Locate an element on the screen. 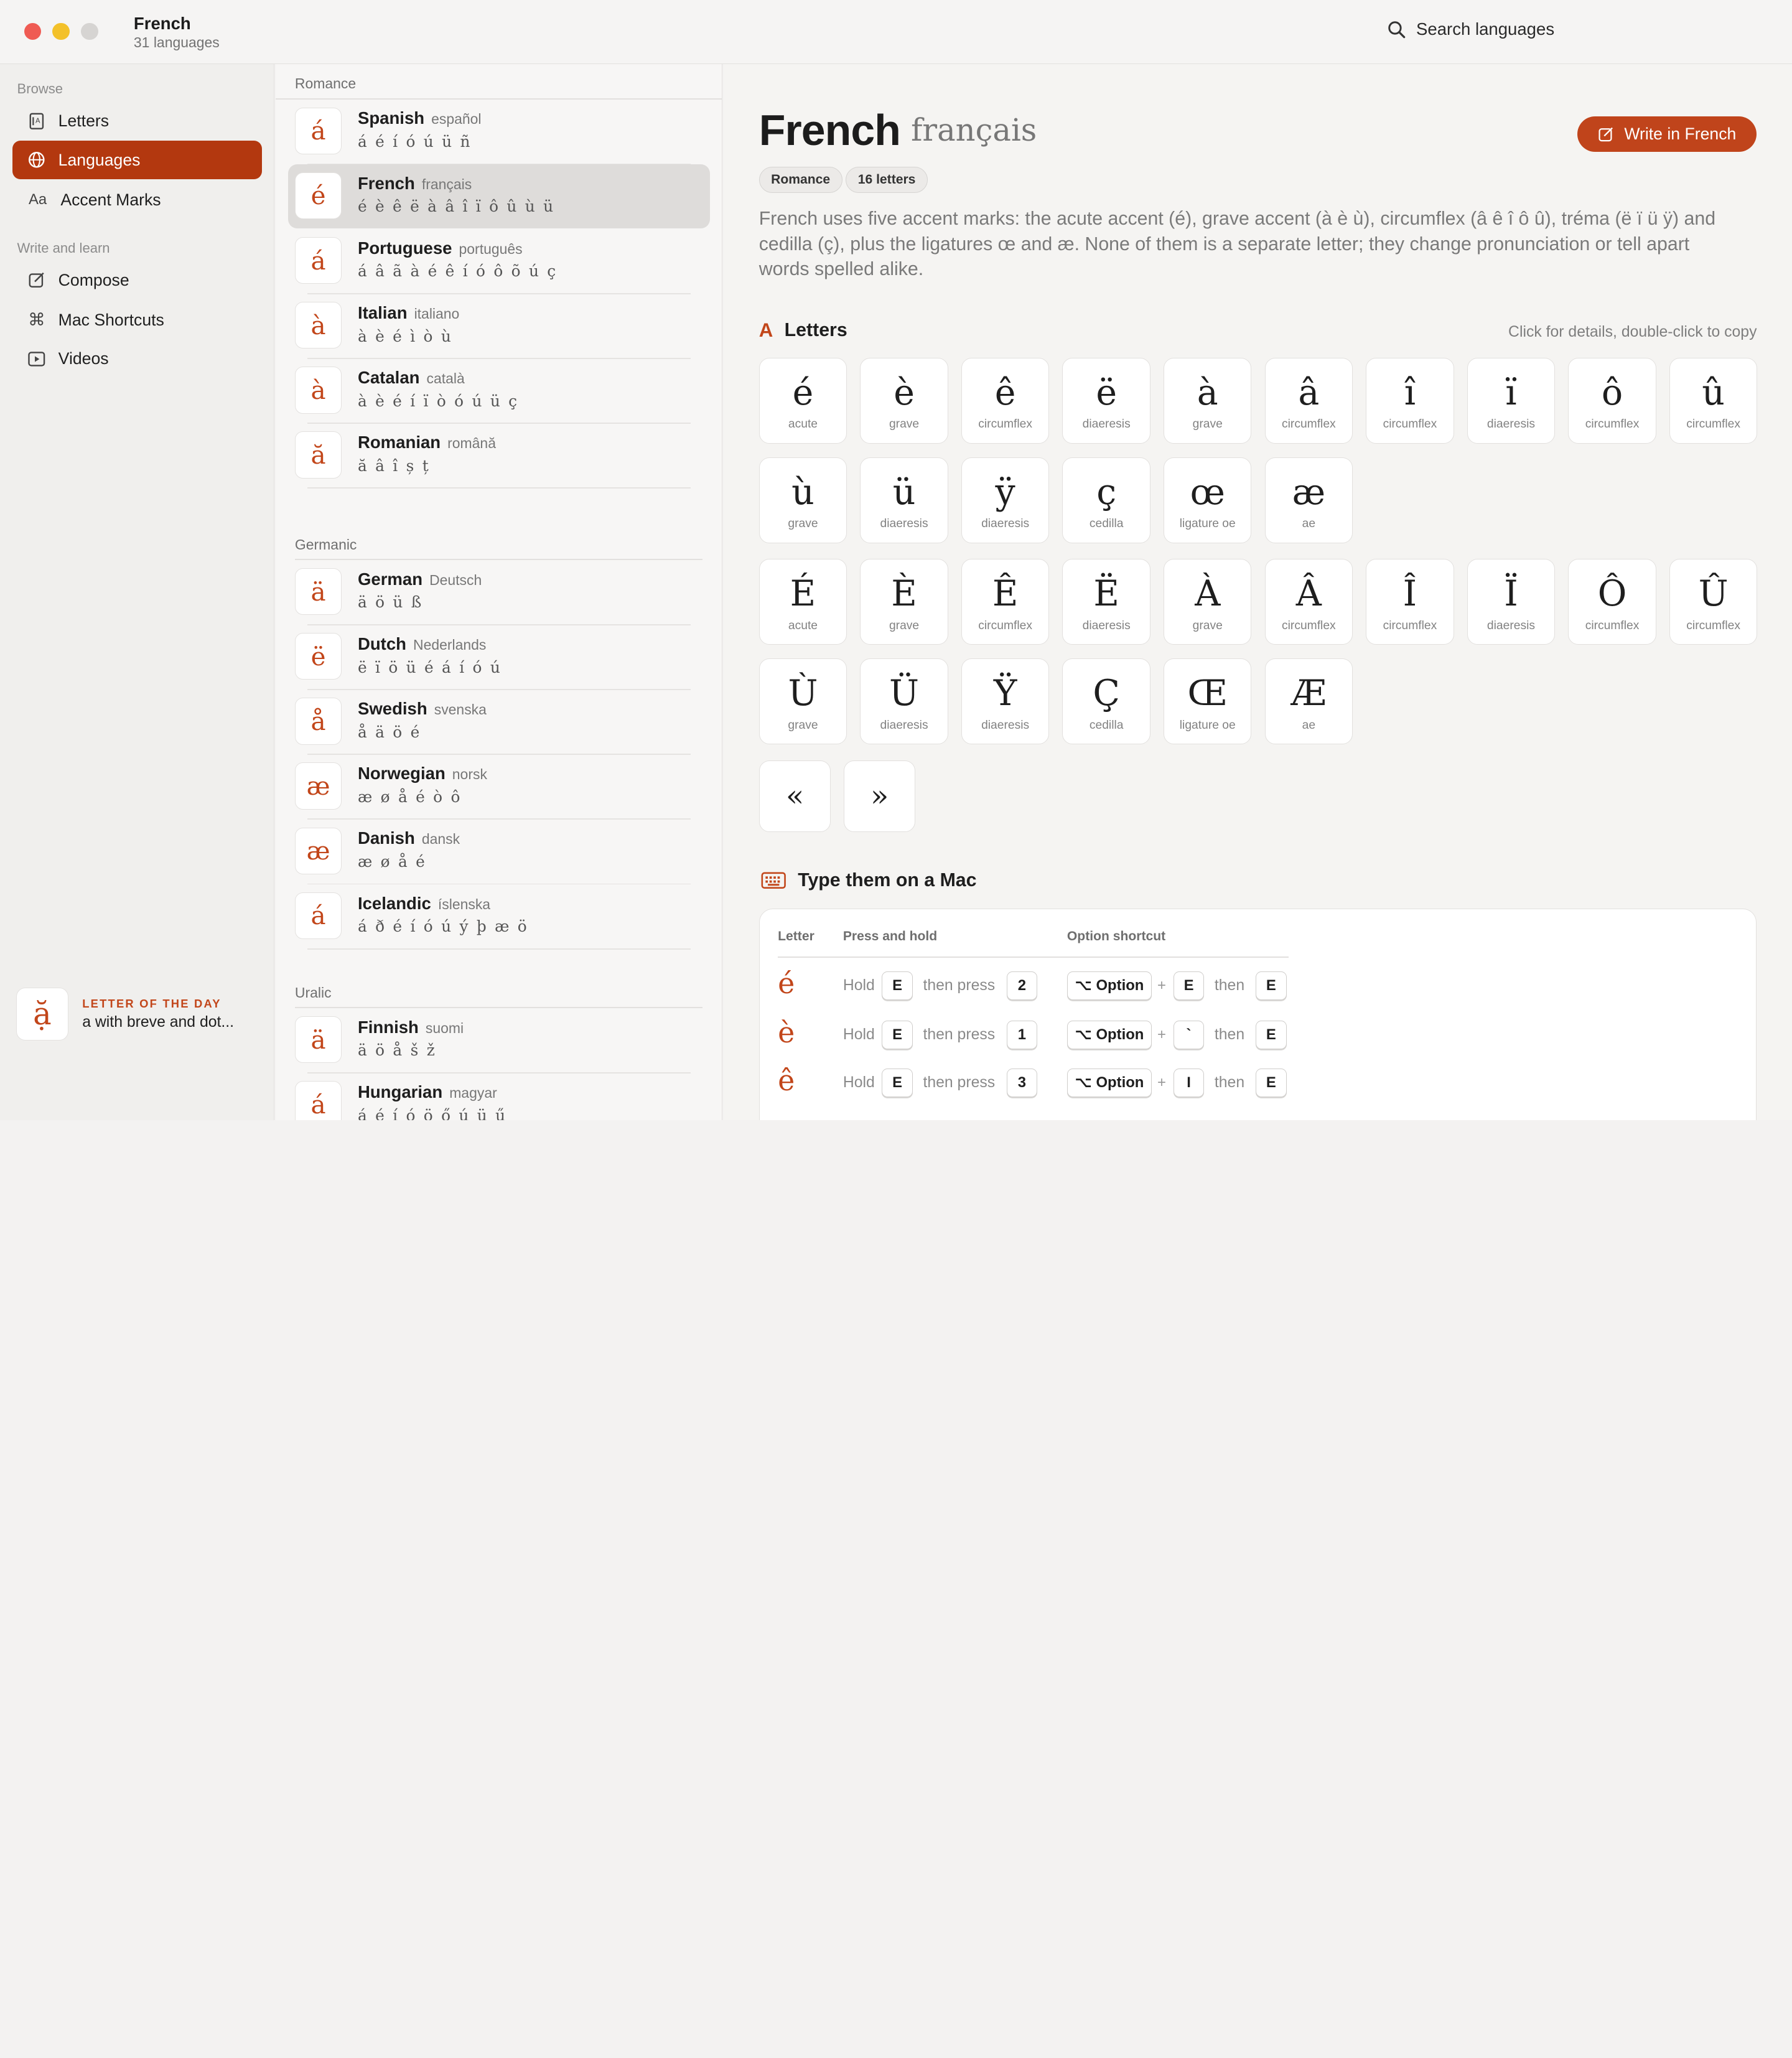 This screenshot has width=1792, height=2058. guillemet-open-tile: « is located at coordinates (794, 797).